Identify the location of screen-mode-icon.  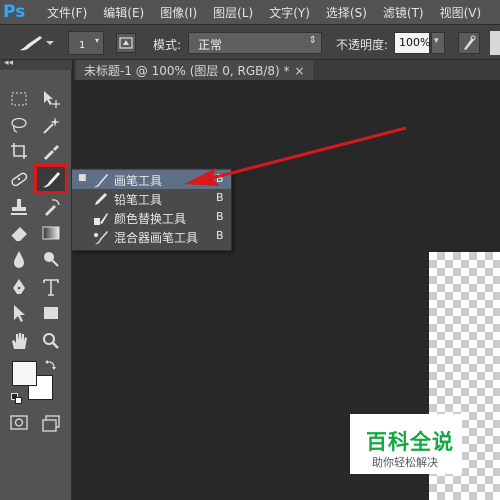
(51, 423).